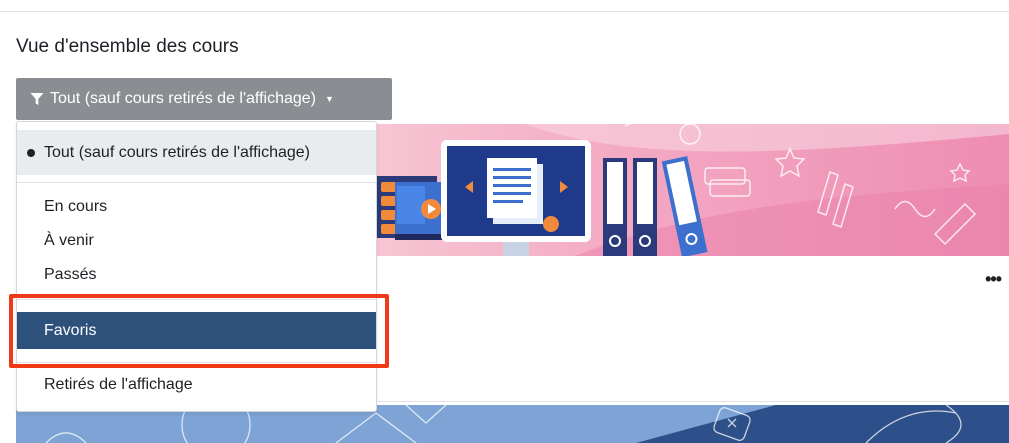 This screenshot has height=443, width=1009. What do you see at coordinates (196, 241) in the screenshot?
I see `dropdown-item-future: À venir` at bounding box center [196, 241].